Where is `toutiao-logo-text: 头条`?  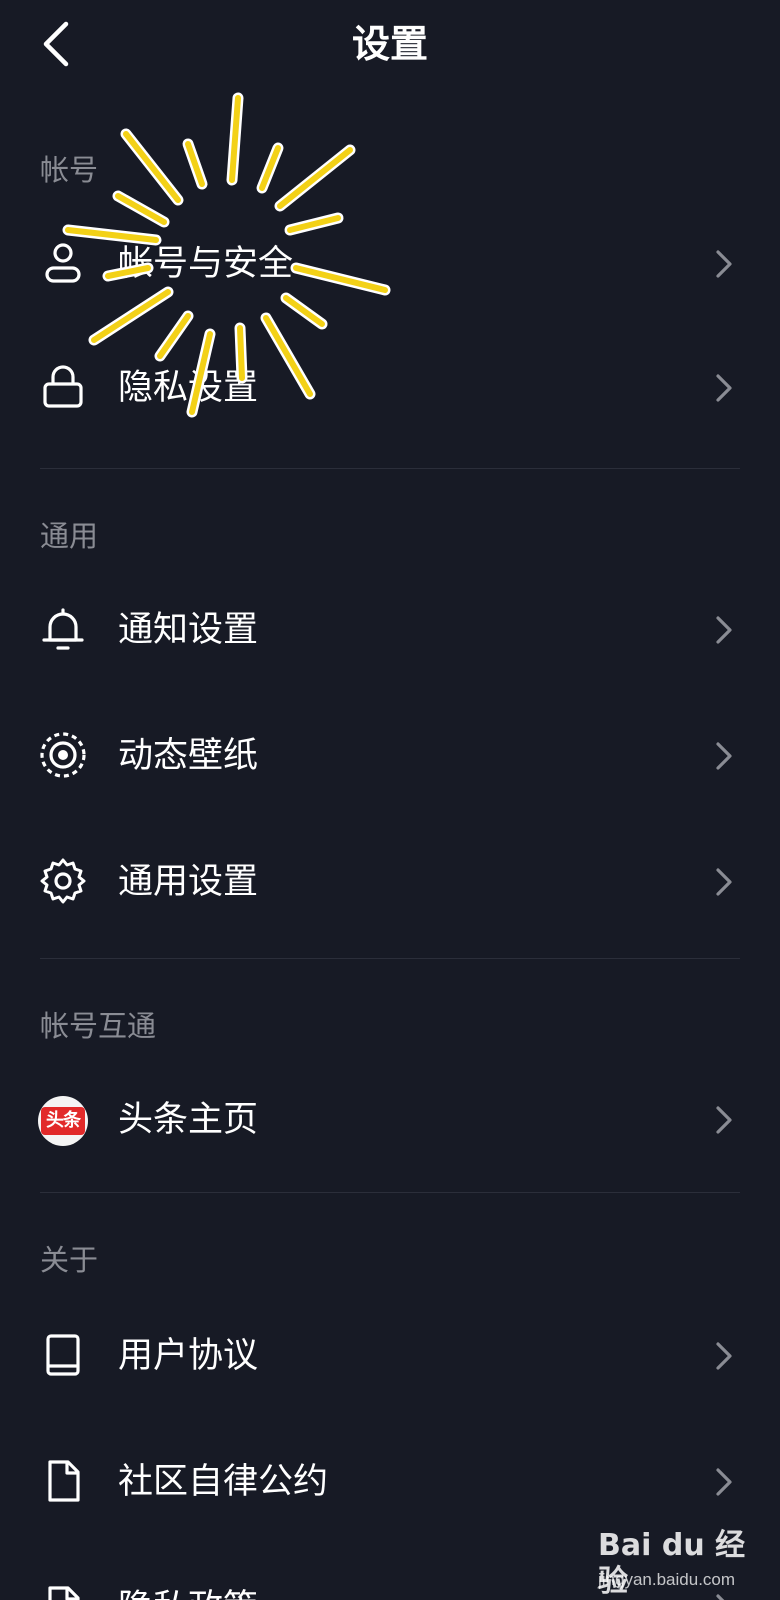 toutiao-logo-text: 头条 is located at coordinates (63, 1121).